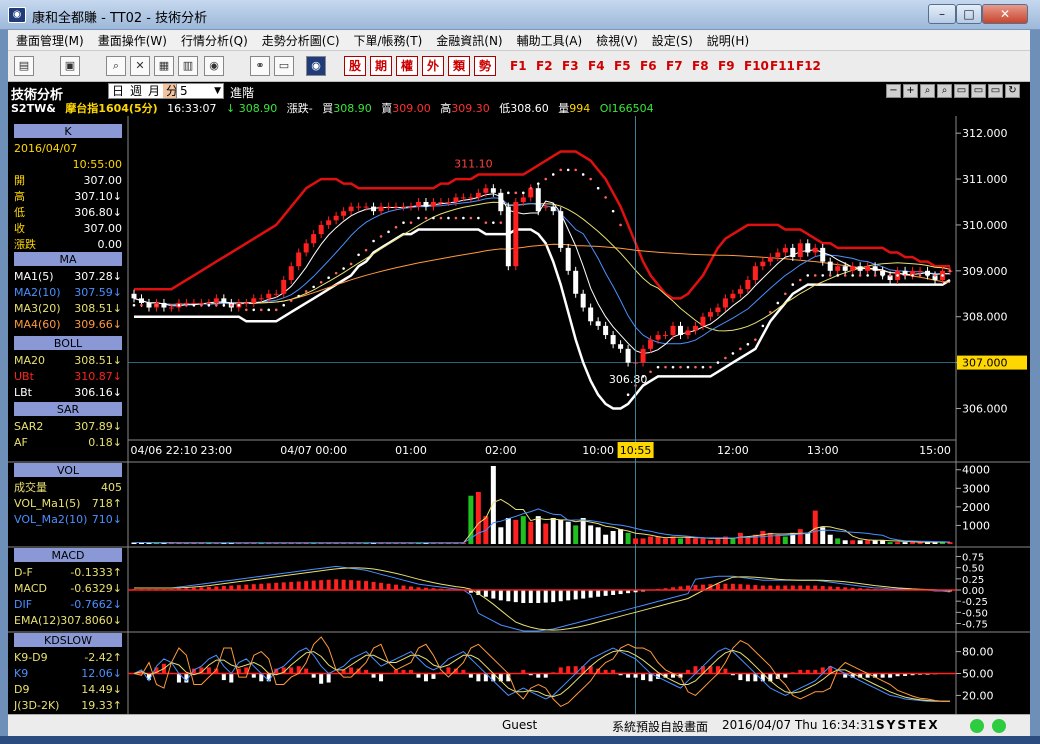  I want to click on close-button: ✕, so click(1005, 14).